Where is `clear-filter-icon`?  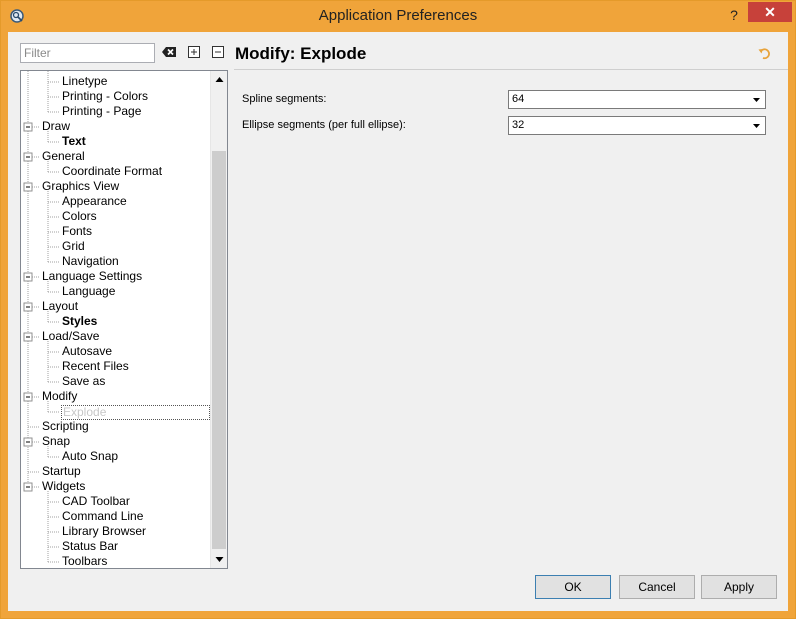 clear-filter-icon is located at coordinates (169, 52).